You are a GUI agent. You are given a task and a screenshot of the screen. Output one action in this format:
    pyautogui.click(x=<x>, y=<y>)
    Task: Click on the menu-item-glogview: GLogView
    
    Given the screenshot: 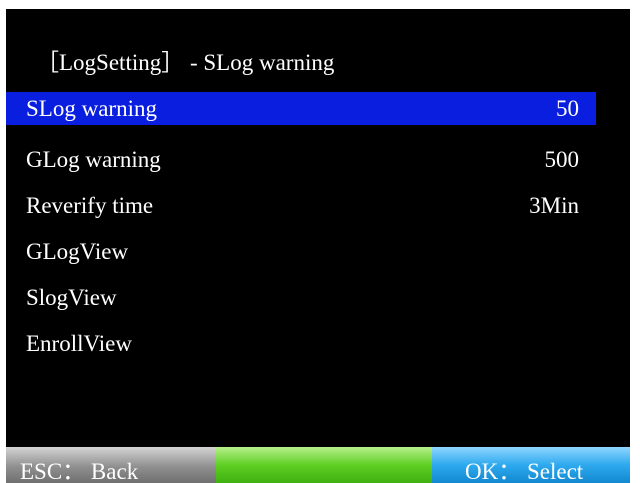 What is the action you would take?
    pyautogui.click(x=301, y=253)
    